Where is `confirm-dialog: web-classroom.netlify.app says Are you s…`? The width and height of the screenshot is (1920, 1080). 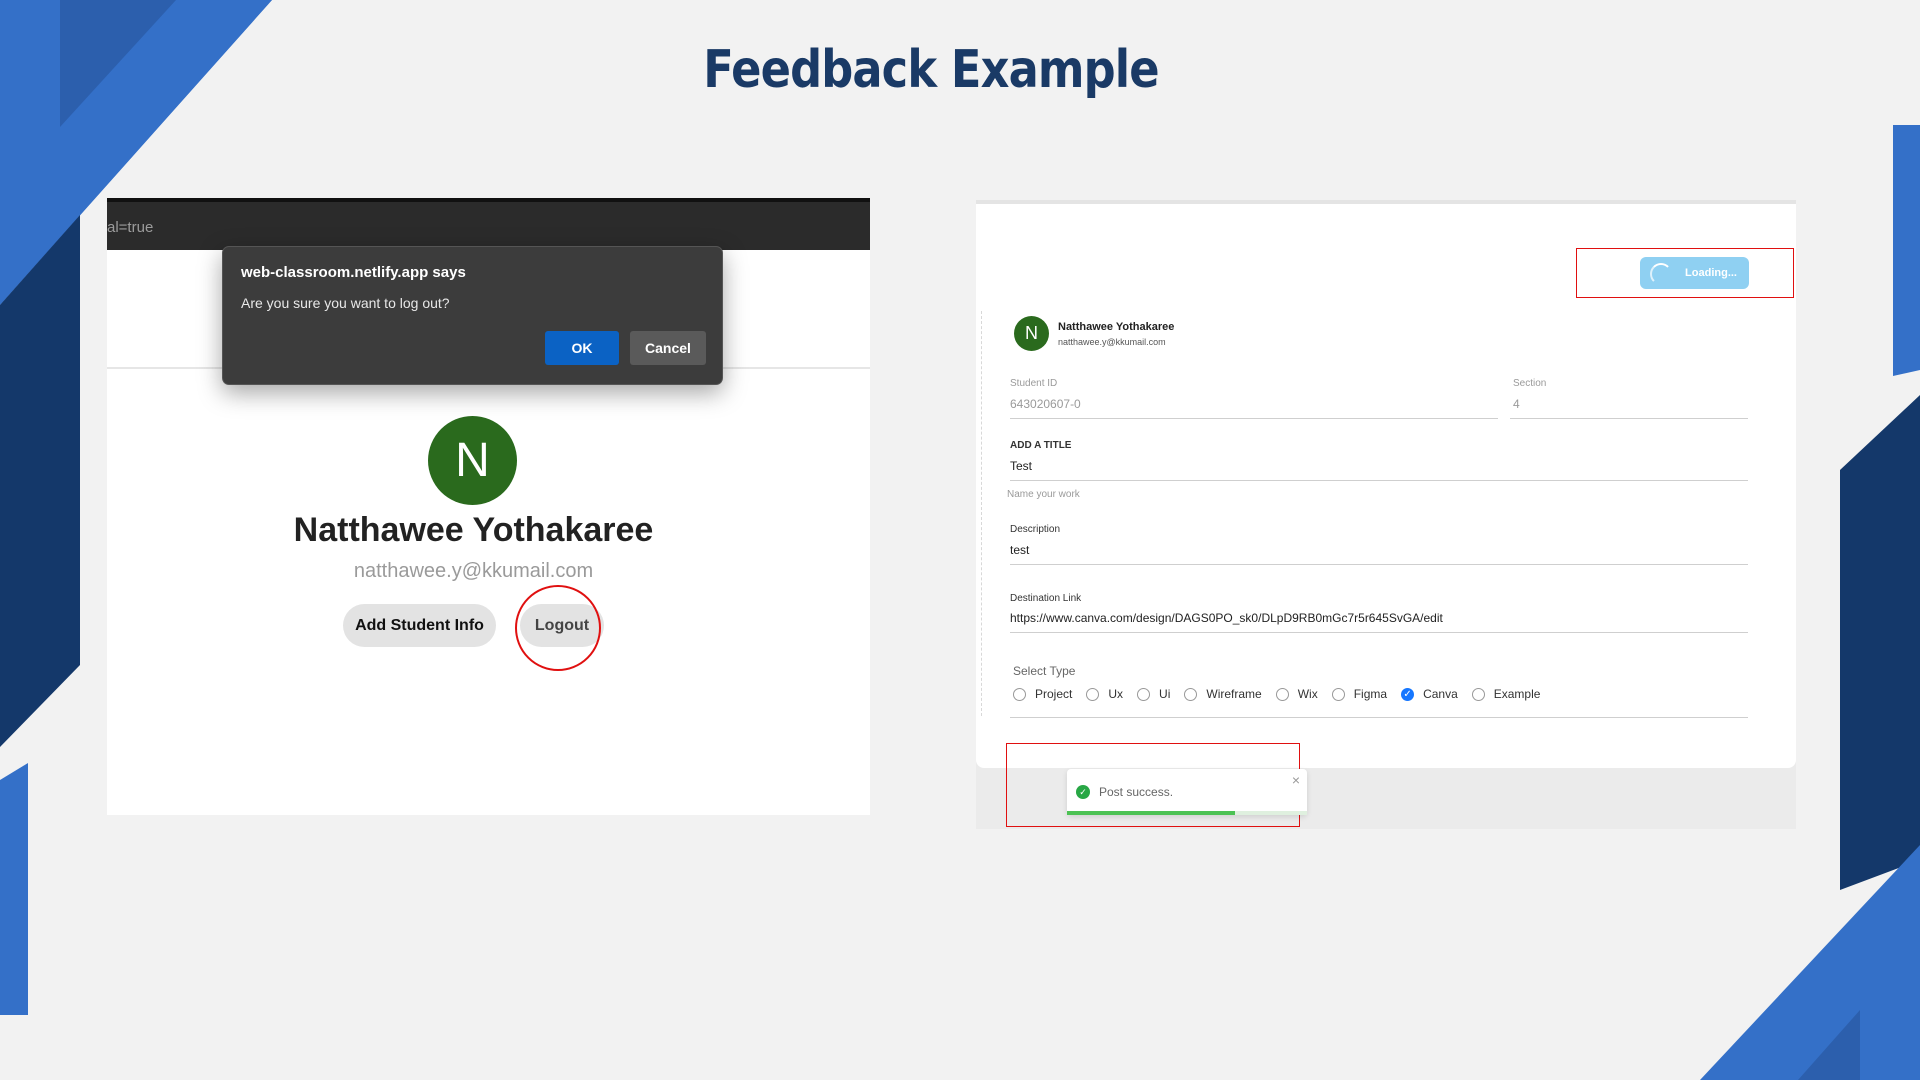 confirm-dialog: web-classroom.netlify.app says Are you s… is located at coordinates (472, 315).